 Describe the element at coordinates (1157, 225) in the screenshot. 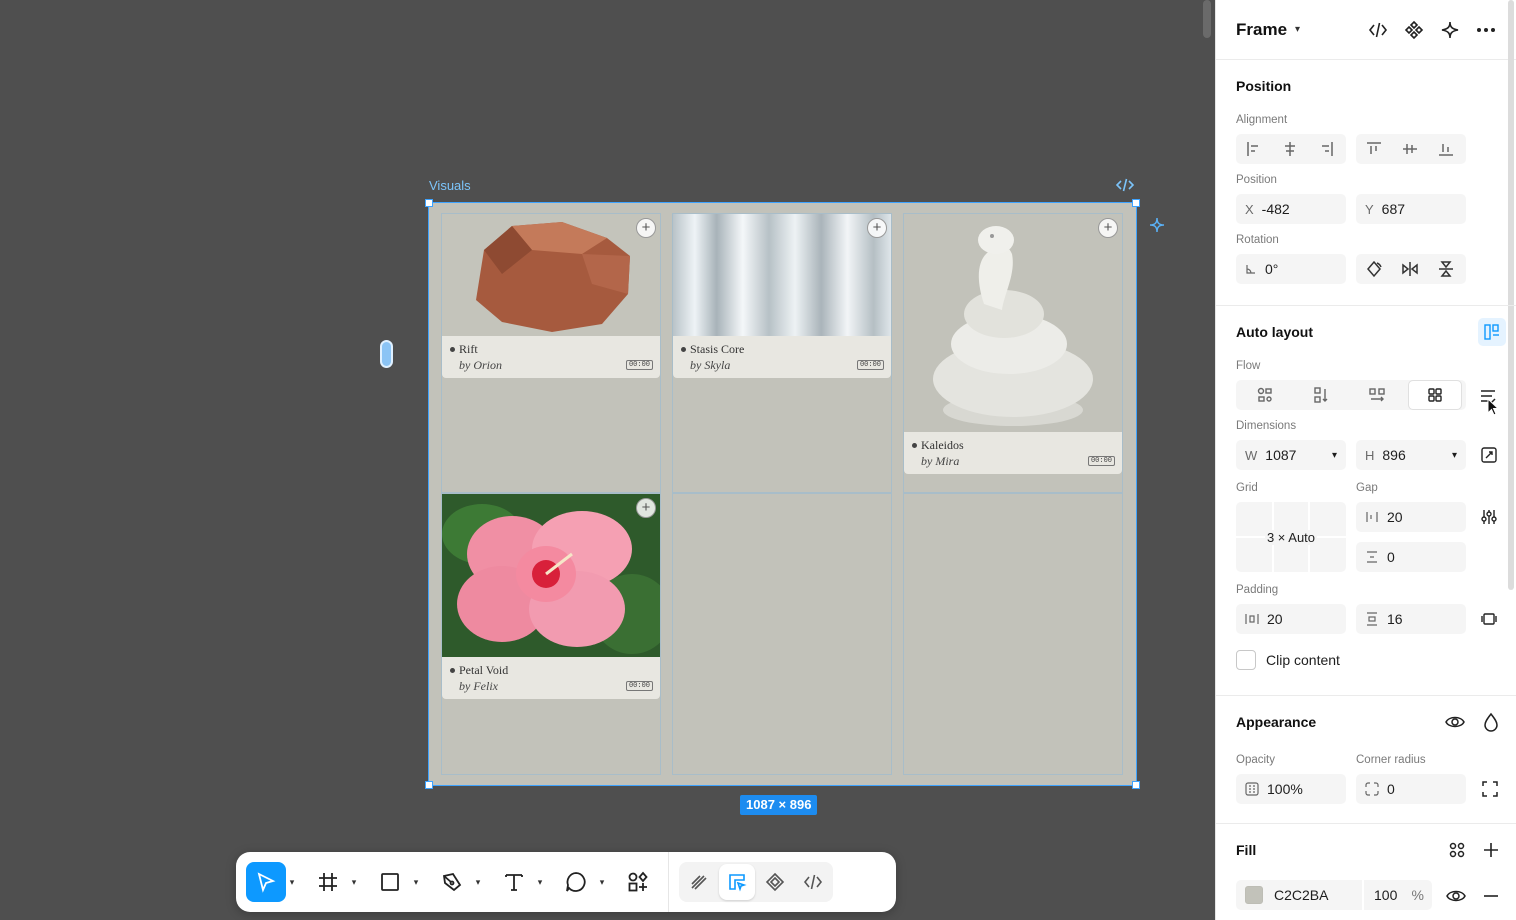

I see `sparkle-icon` at that location.